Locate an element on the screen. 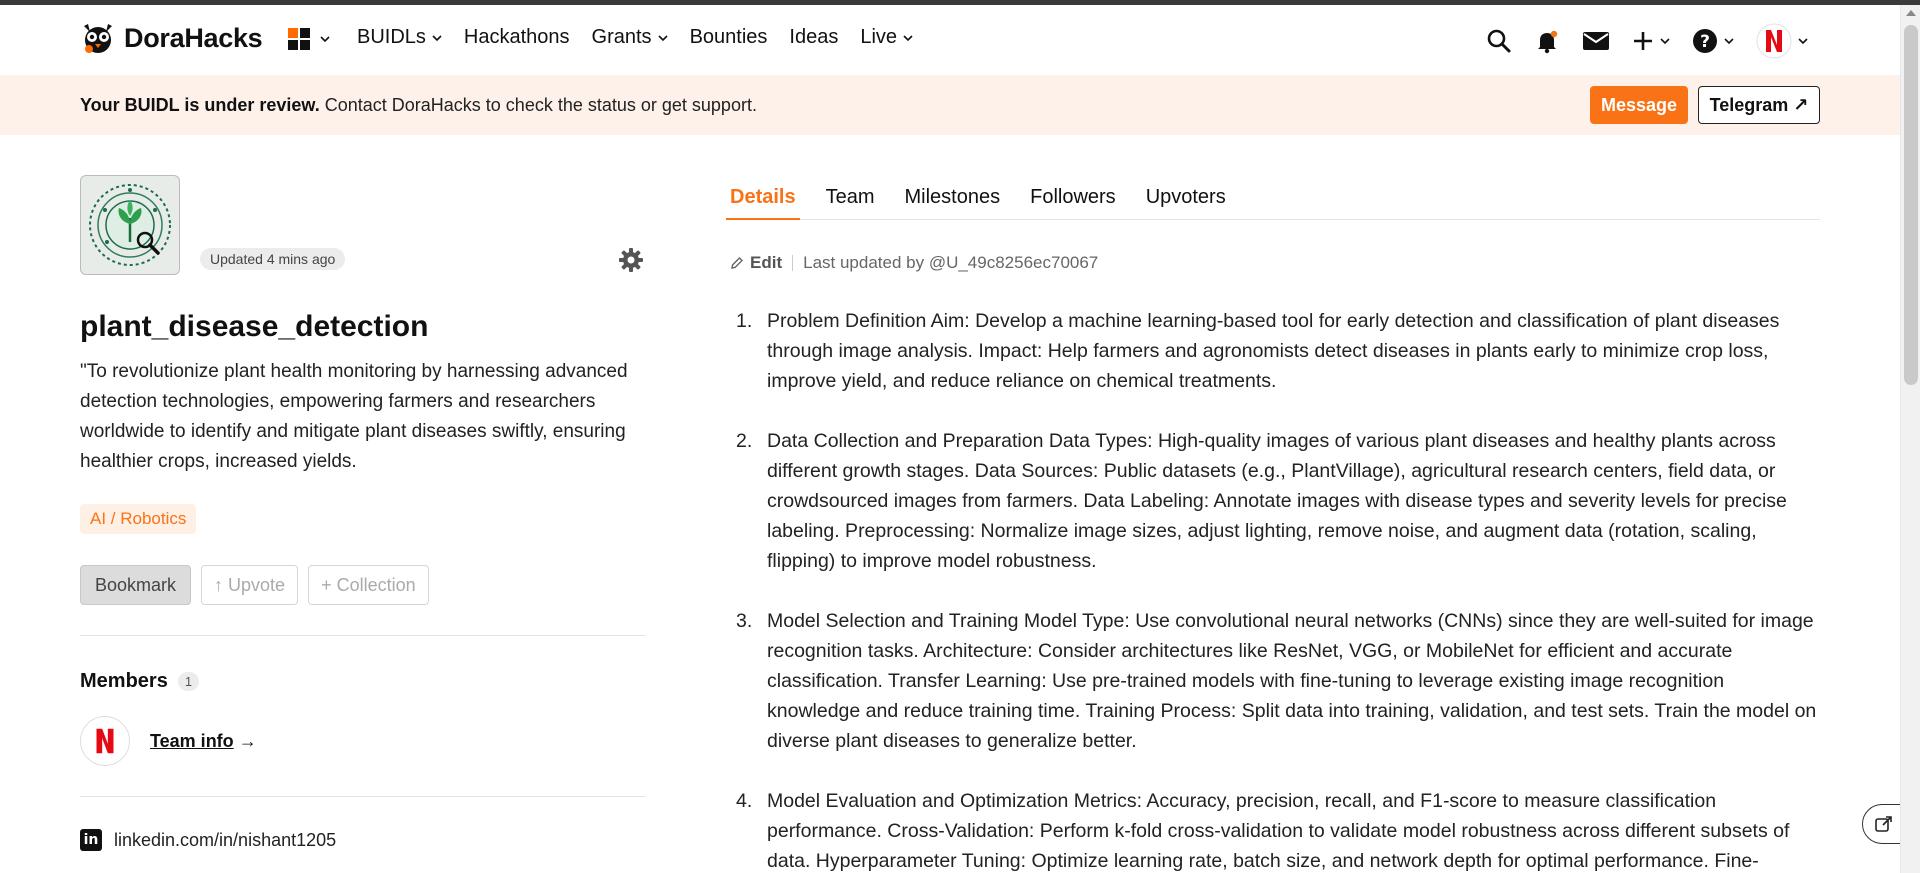 The height and width of the screenshot is (873, 1920). list-number: 1. is located at coordinates (744, 321).